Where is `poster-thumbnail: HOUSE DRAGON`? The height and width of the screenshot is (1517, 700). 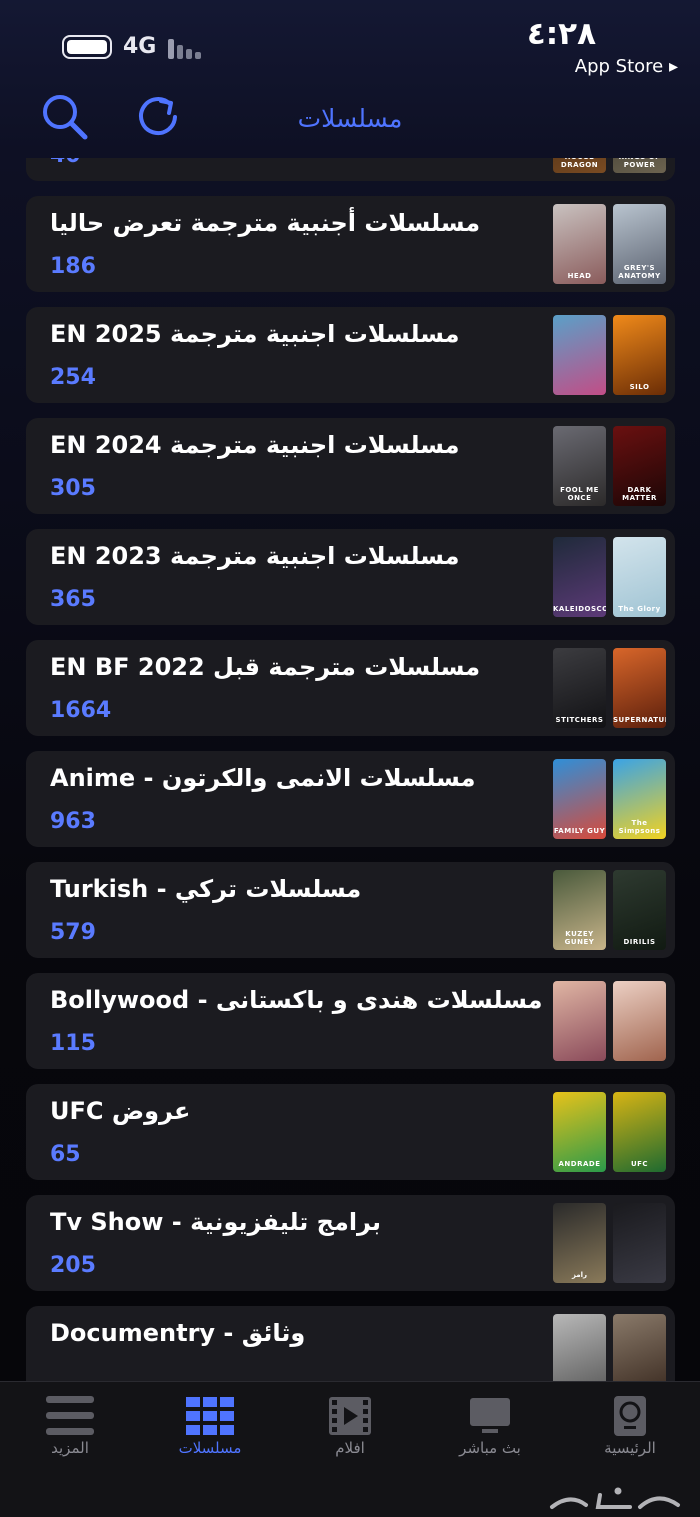 poster-thumbnail: HOUSE DRAGON is located at coordinates (579, 165).